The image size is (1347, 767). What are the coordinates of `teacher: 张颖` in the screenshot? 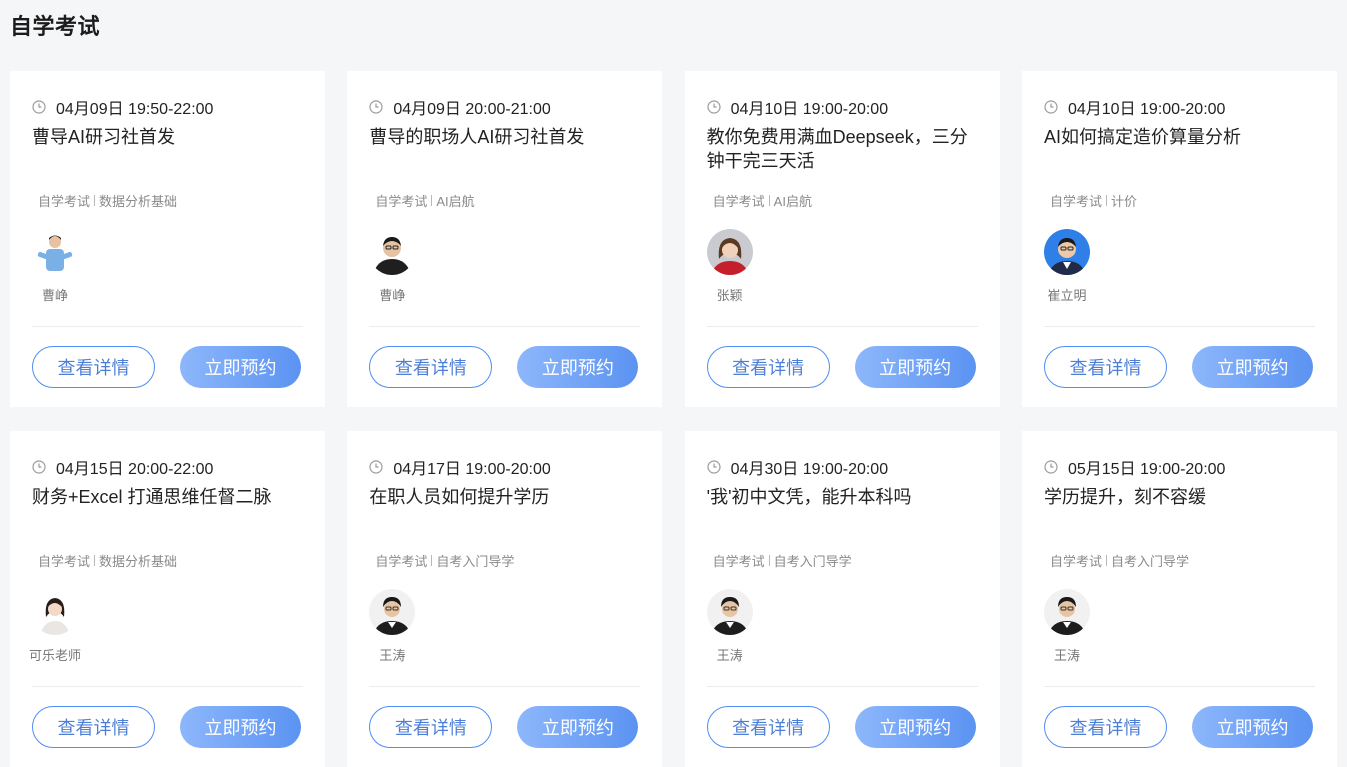 It's located at (729, 266).